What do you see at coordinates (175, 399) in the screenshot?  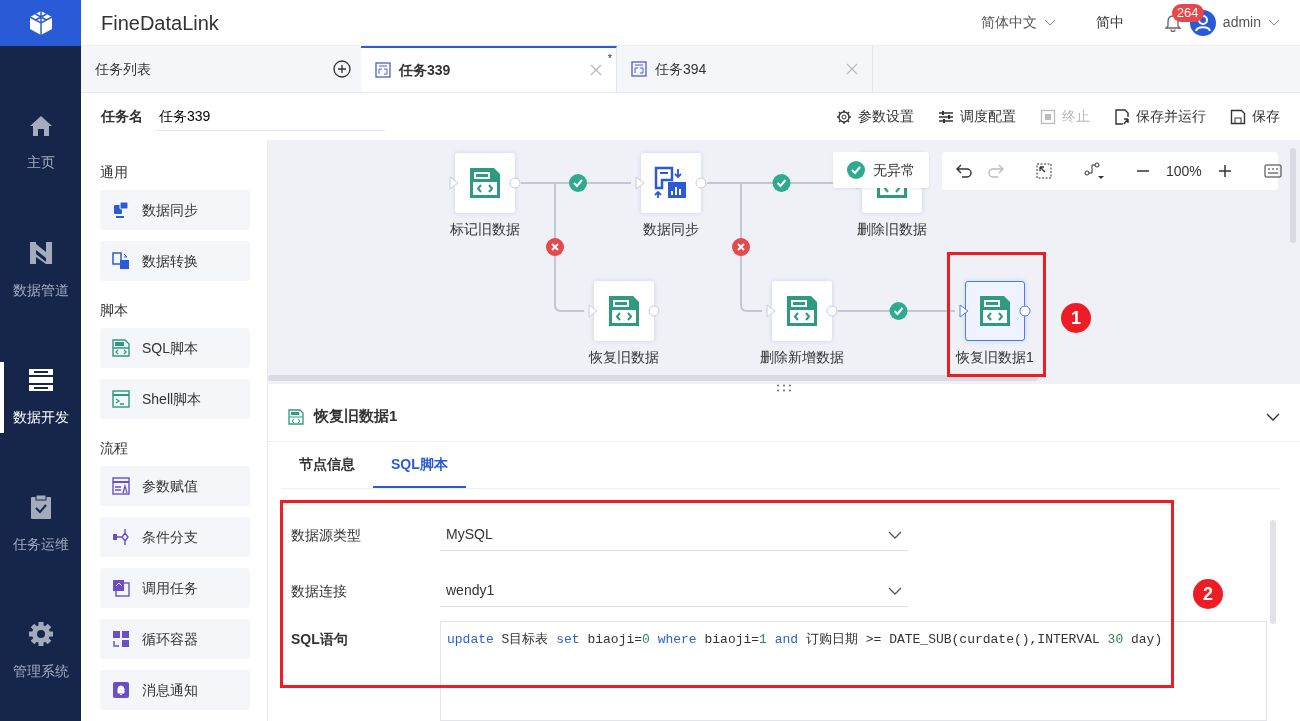 I see `palette-item: Shell脚本` at bounding box center [175, 399].